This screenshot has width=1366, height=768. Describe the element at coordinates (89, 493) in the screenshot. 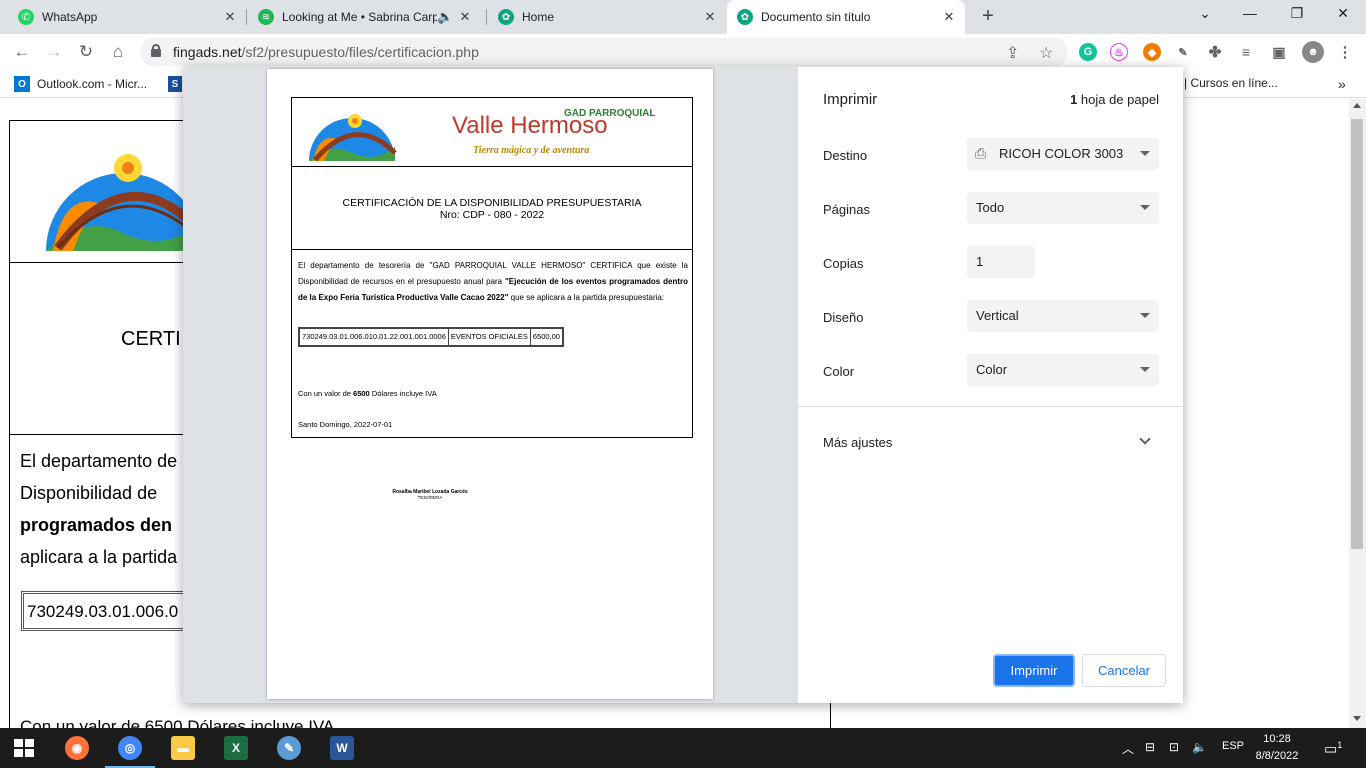

I see `bg-paragraph-line: Disponibilidad de` at that location.